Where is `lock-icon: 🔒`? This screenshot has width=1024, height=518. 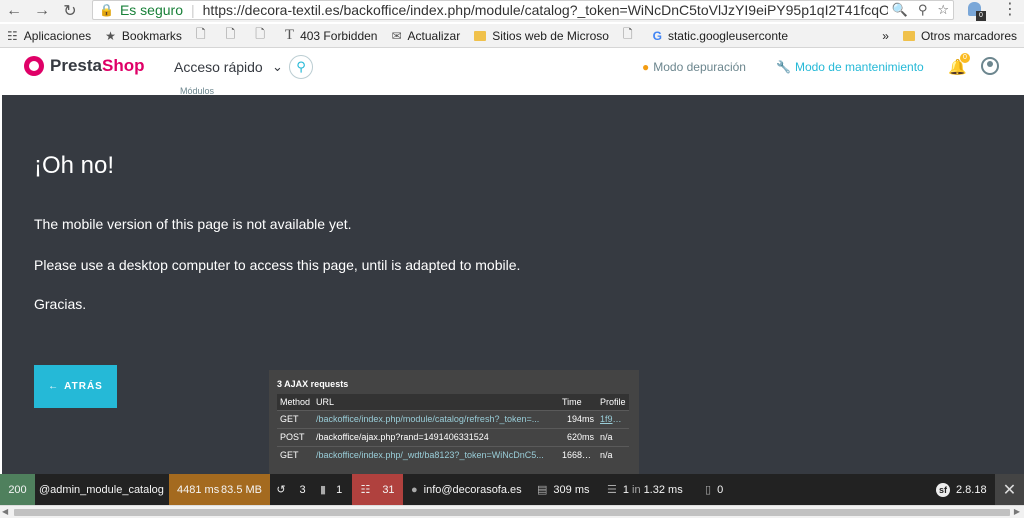 lock-icon: 🔒 is located at coordinates (106, 10).